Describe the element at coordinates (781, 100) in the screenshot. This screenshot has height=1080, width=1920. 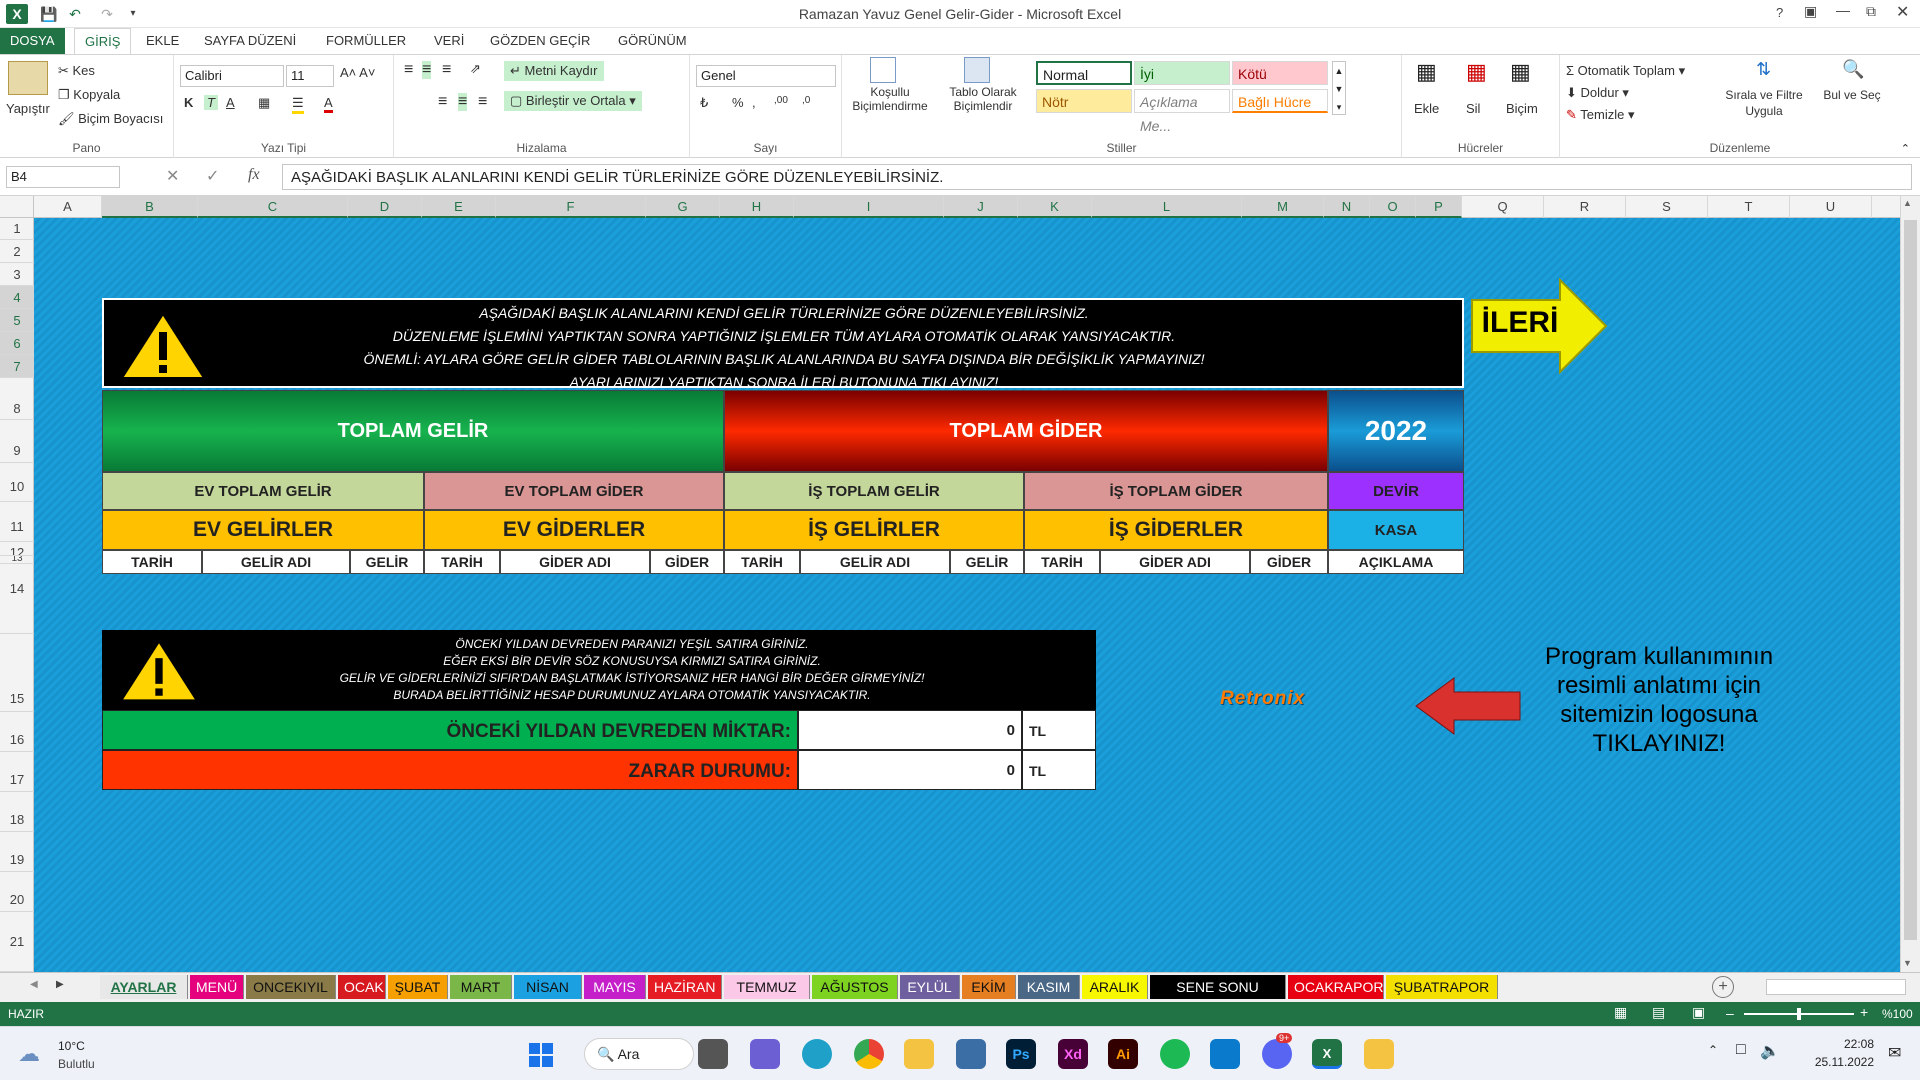
I see `increase-decimal-icon: ,00` at that location.